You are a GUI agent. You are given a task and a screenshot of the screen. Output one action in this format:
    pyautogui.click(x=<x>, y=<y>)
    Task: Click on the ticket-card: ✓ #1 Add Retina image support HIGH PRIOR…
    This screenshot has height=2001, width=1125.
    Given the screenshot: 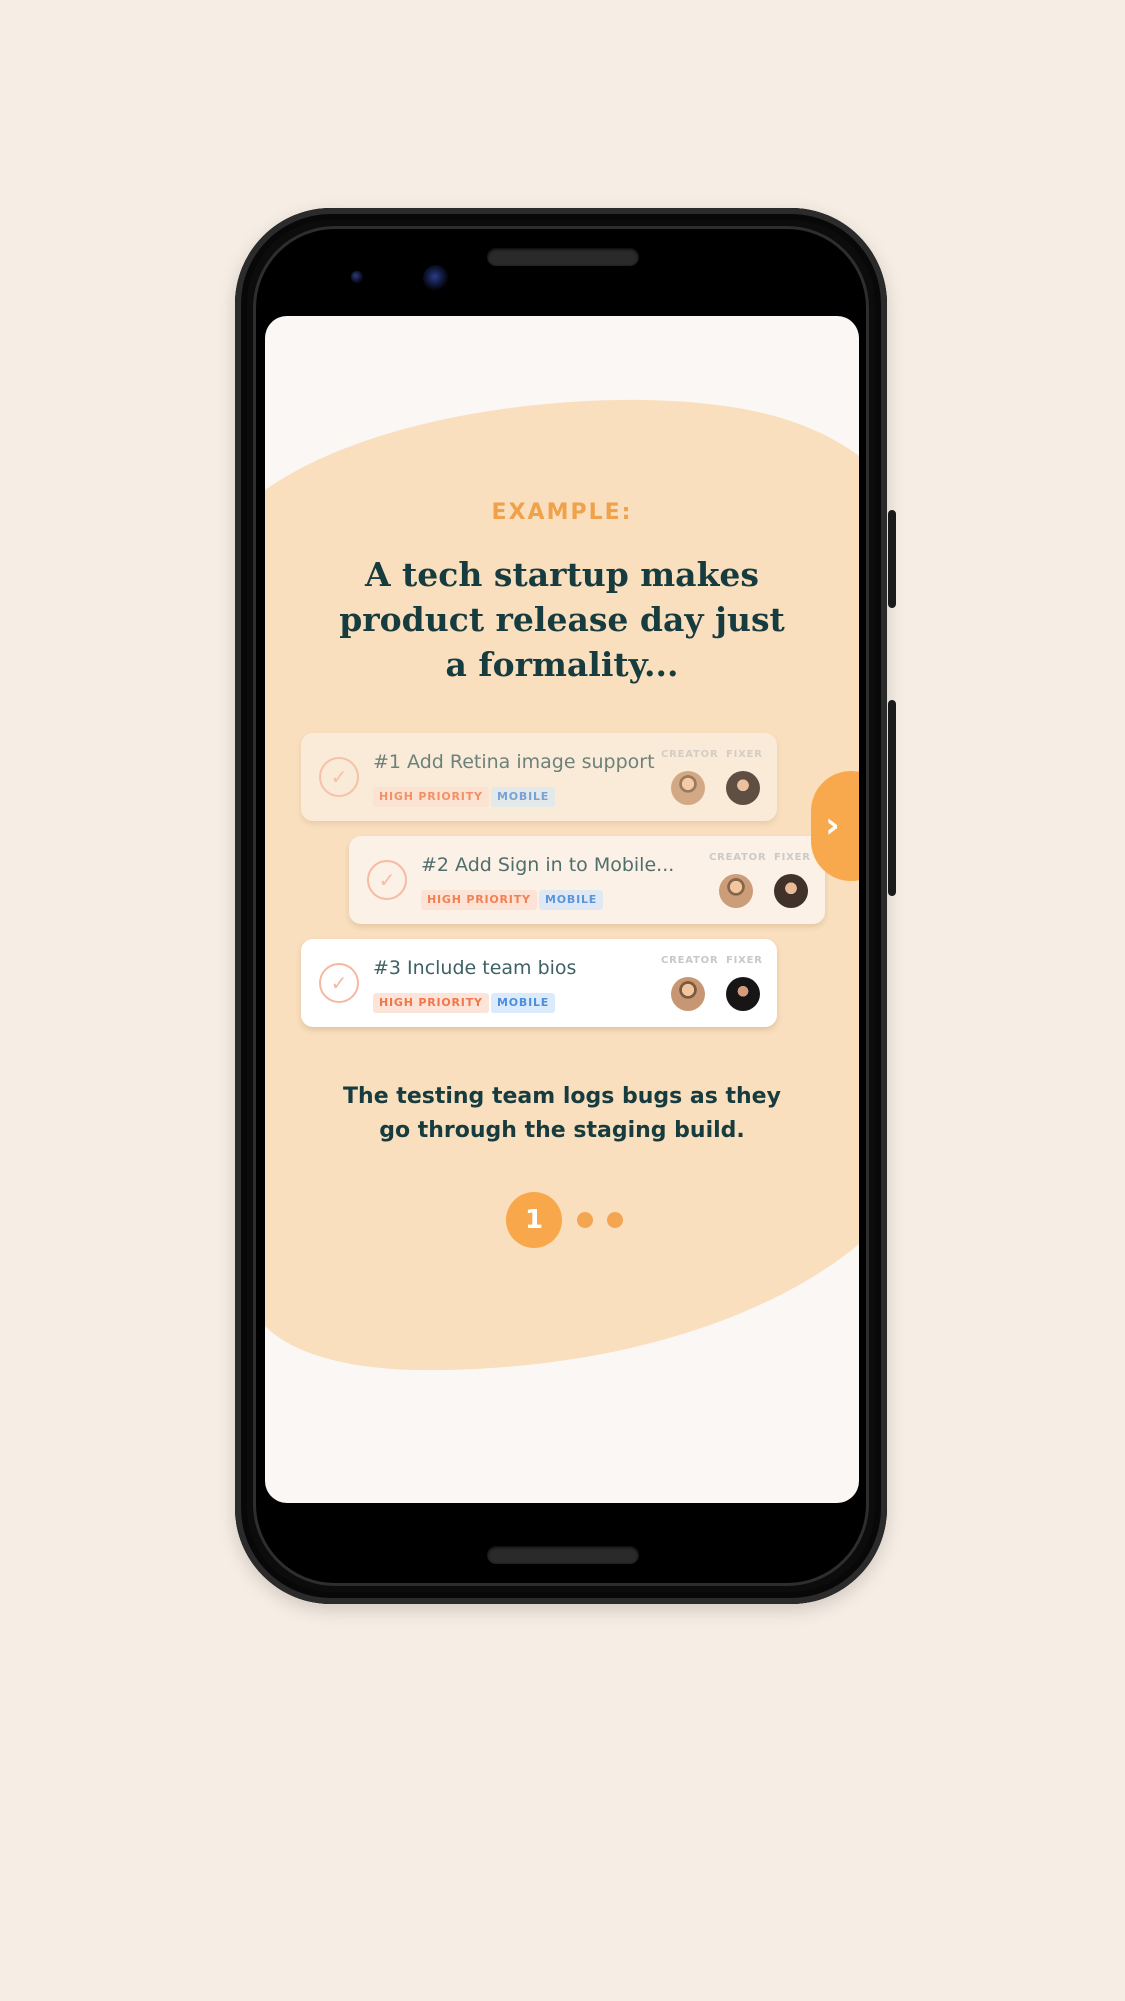 What is the action you would take?
    pyautogui.click(x=539, y=777)
    